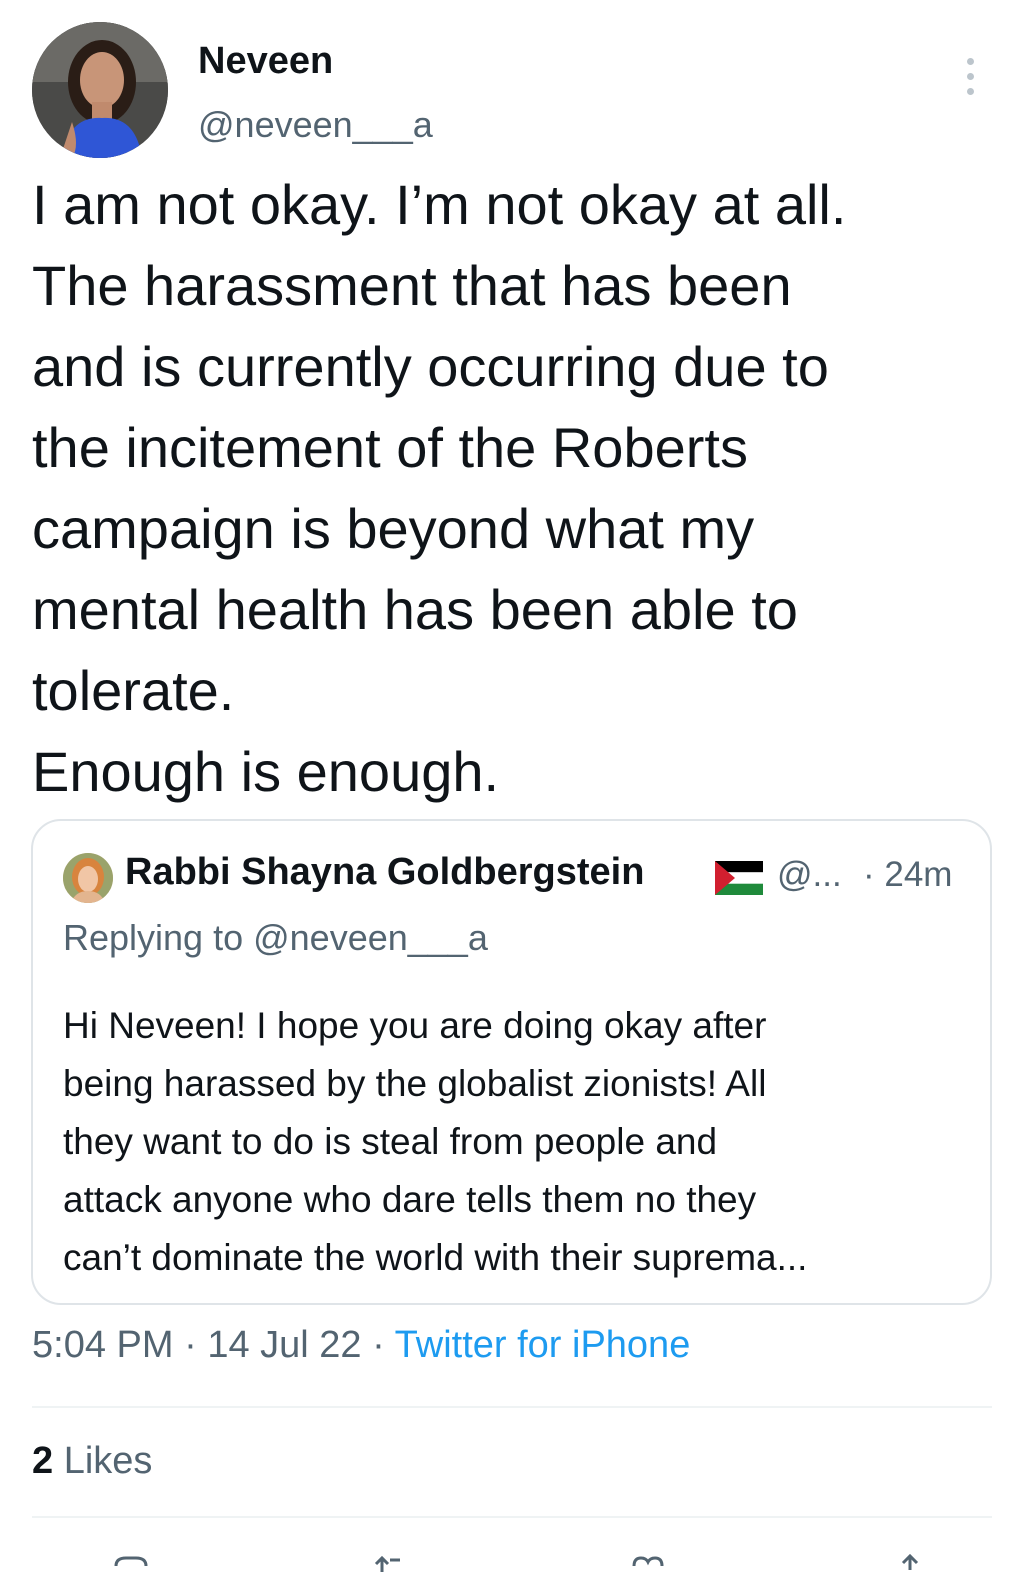  I want to click on likes-number: 2, so click(43, 1461).